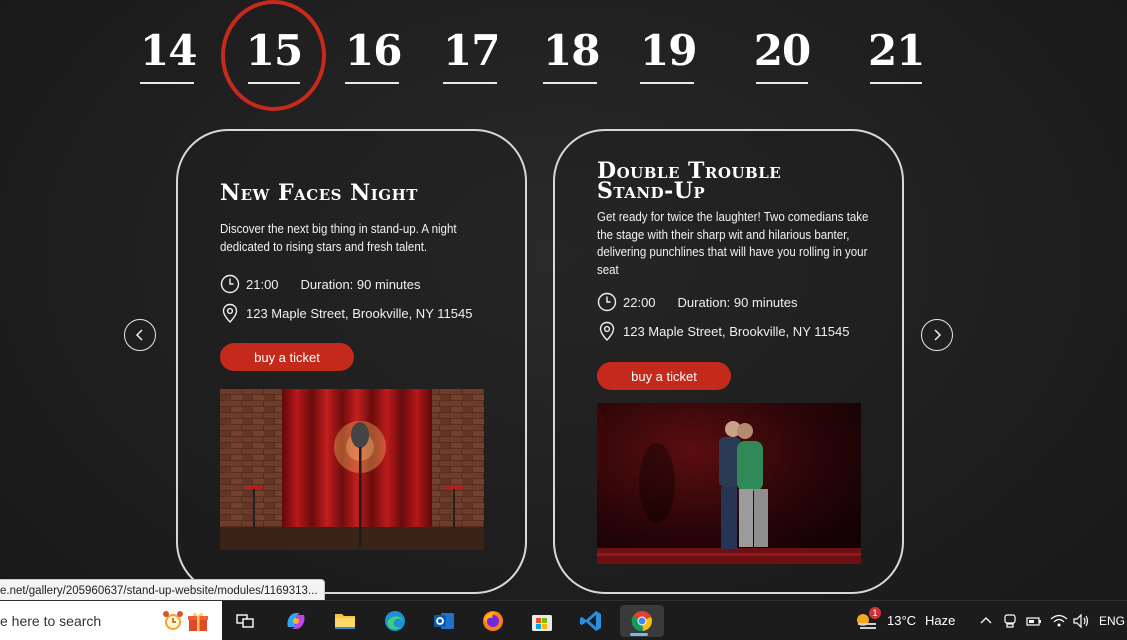  I want to click on show-hidden-icons-chevron-icon, so click(986, 621).